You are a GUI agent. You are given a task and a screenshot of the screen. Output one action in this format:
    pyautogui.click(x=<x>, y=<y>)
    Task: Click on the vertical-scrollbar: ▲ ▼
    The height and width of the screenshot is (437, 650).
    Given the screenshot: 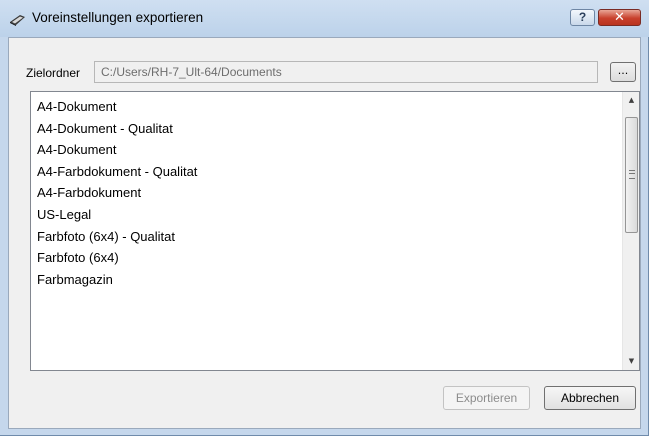 What is the action you would take?
    pyautogui.click(x=630, y=231)
    